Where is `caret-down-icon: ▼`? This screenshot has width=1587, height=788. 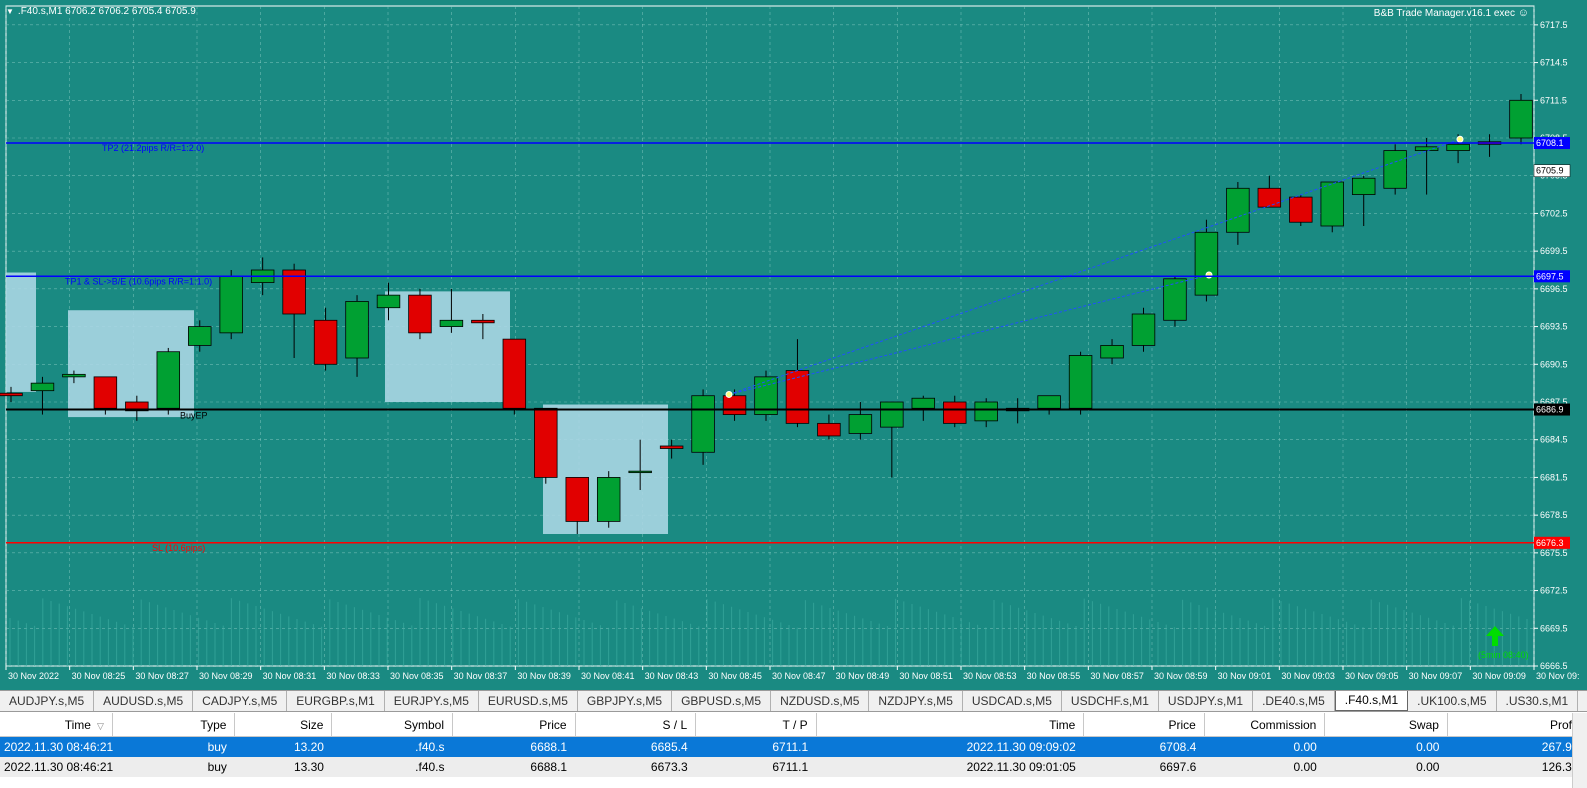
caret-down-icon: ▼ is located at coordinates (10, 11).